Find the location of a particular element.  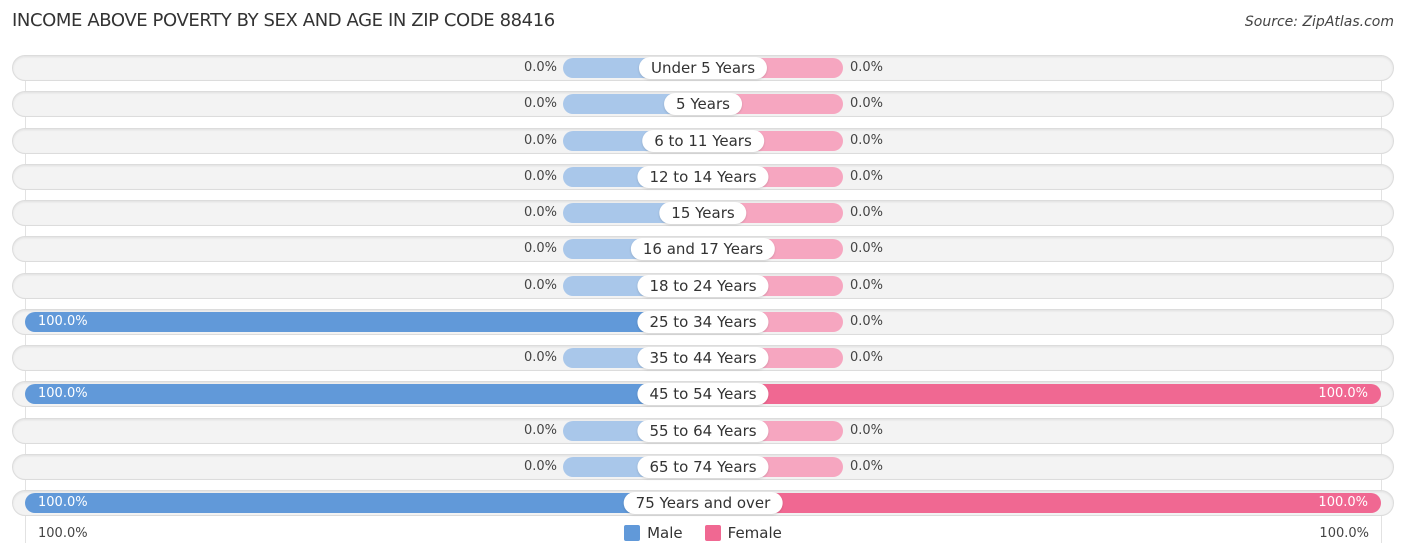

legend: Male Female is located at coordinates (703, 533).